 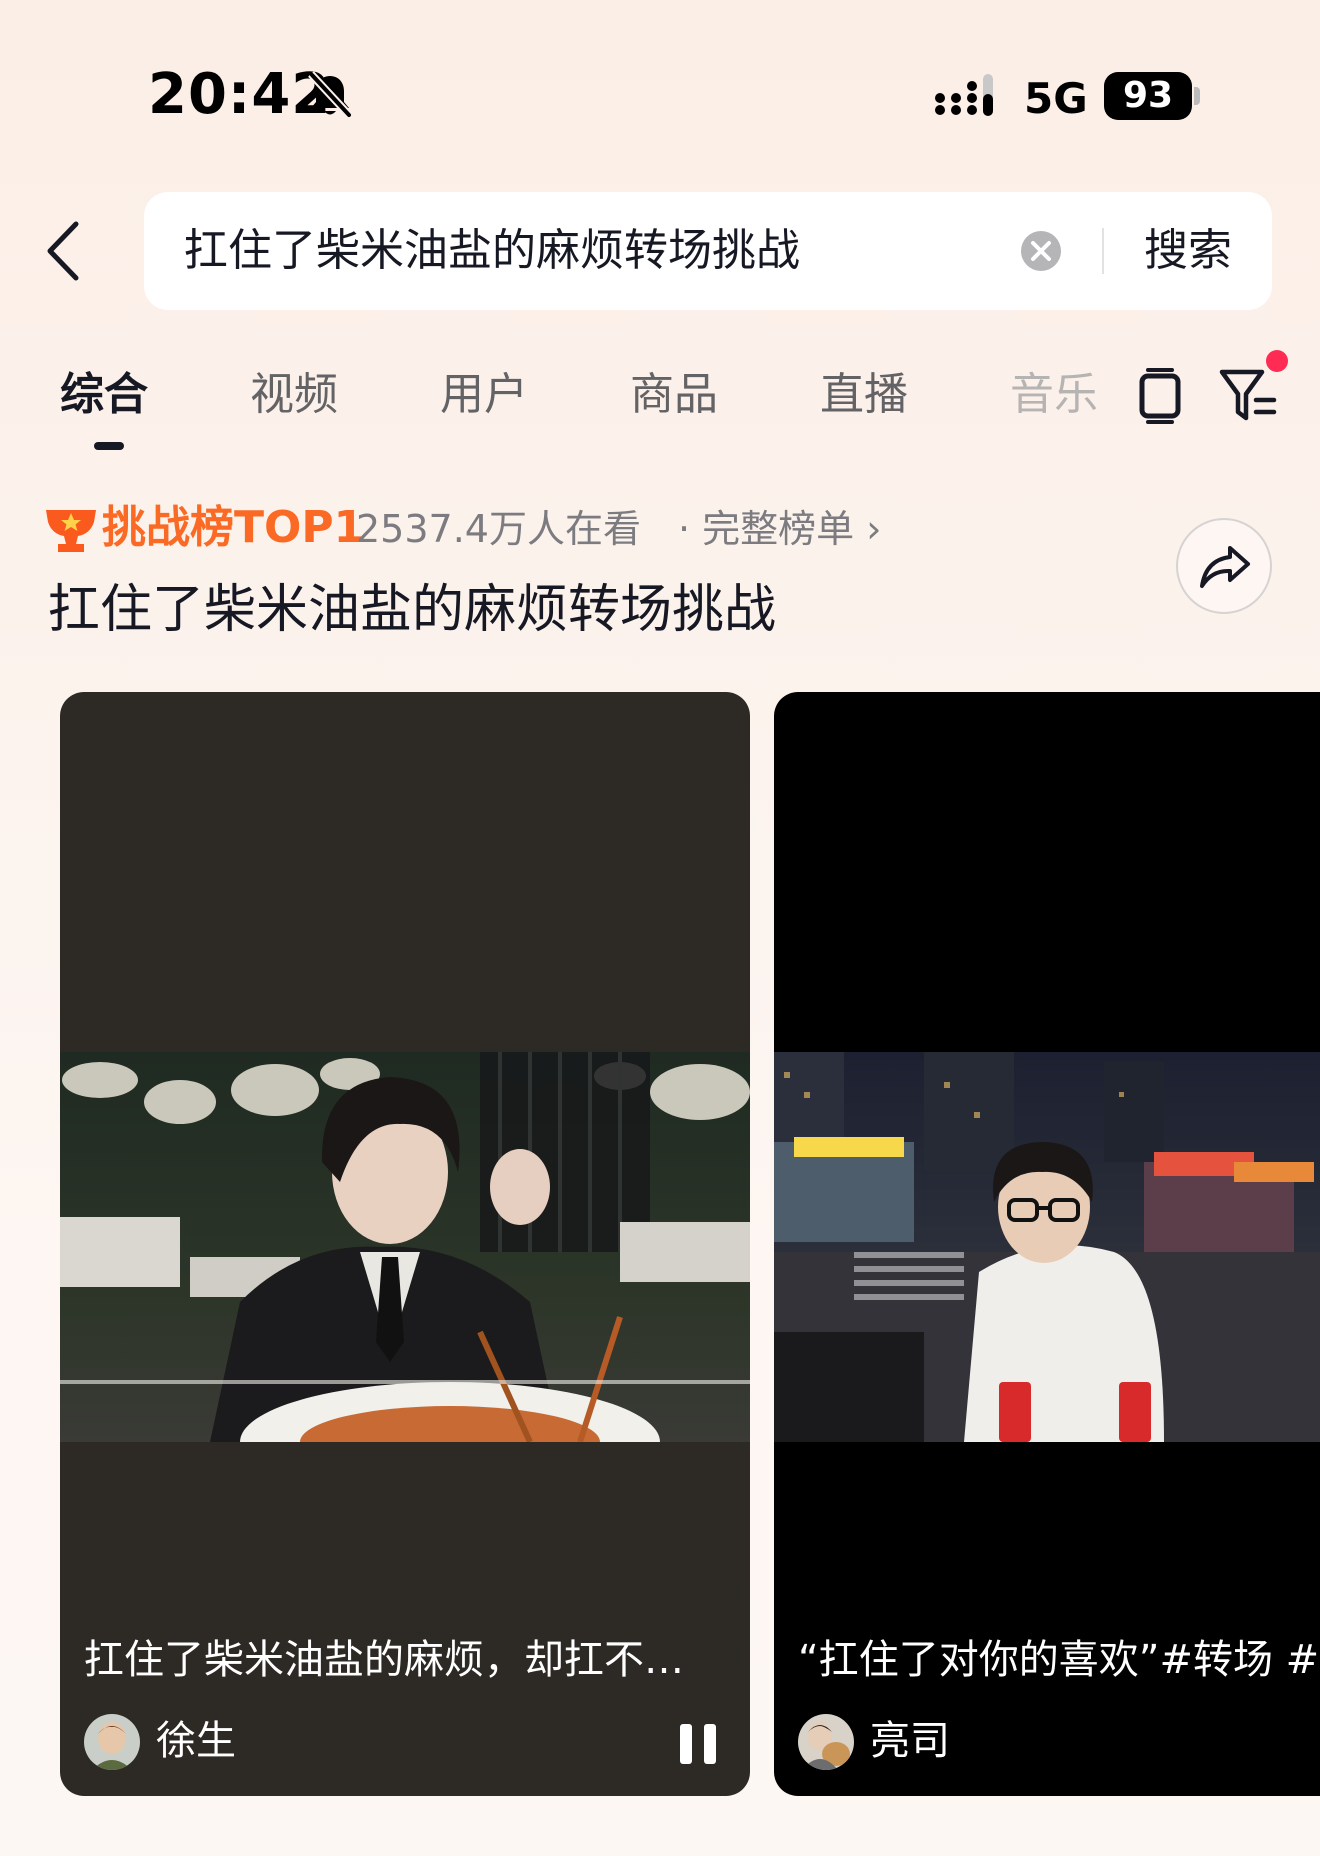 What do you see at coordinates (484, 395) in the screenshot?
I see `tab-users: 用户` at bounding box center [484, 395].